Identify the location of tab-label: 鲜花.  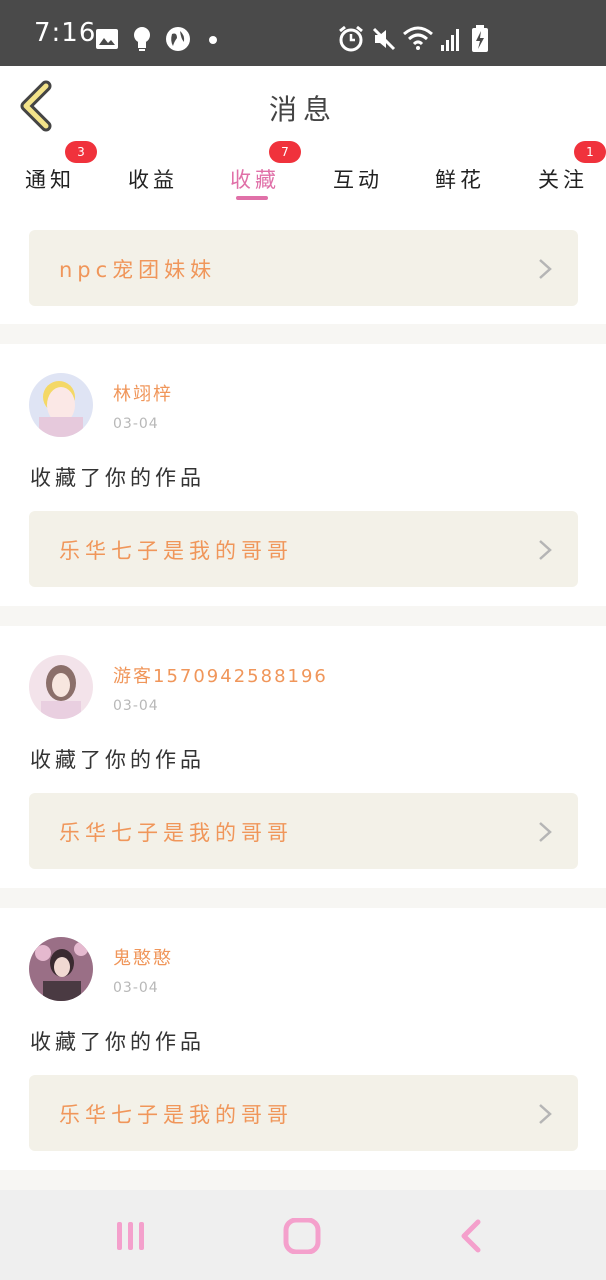
(460, 180).